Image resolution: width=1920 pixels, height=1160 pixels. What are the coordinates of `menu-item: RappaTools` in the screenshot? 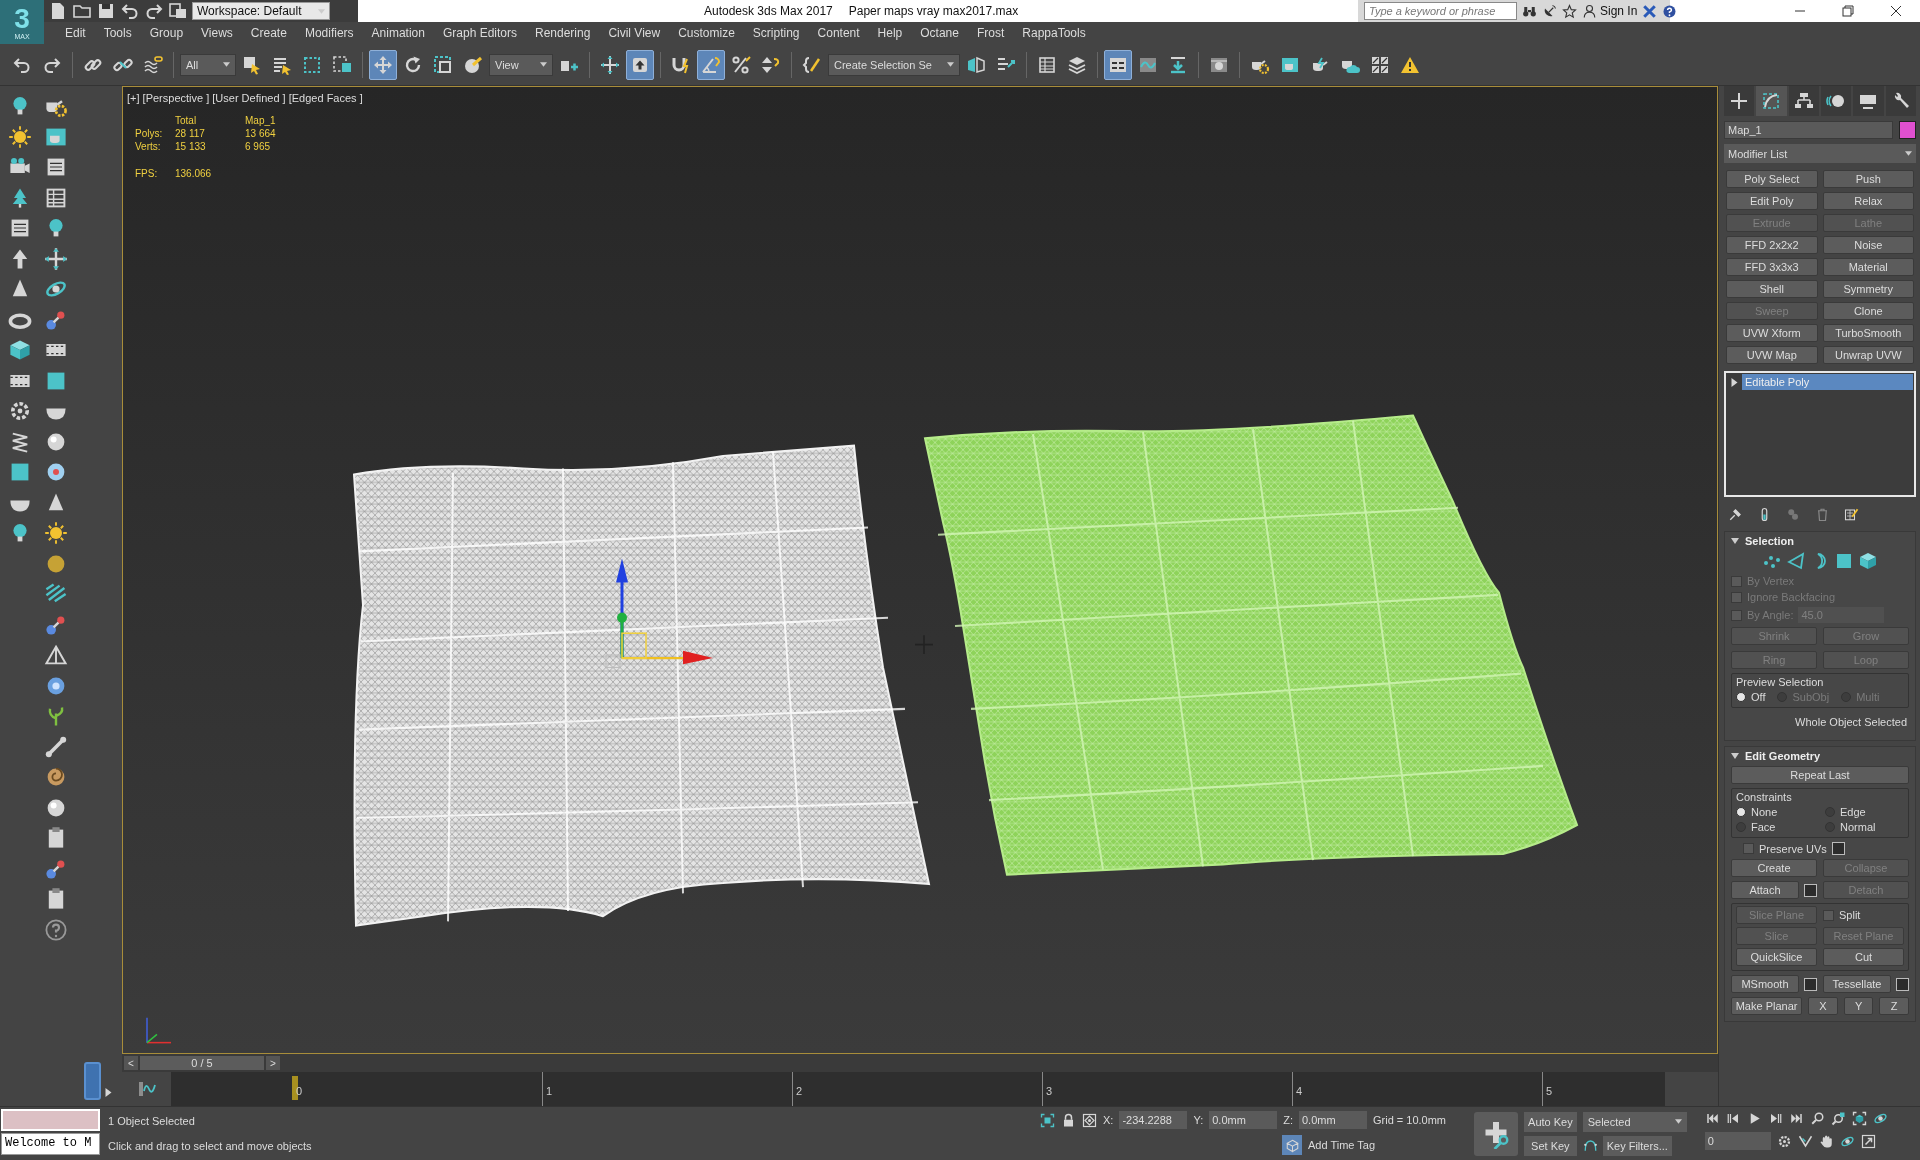 It's located at (1054, 33).